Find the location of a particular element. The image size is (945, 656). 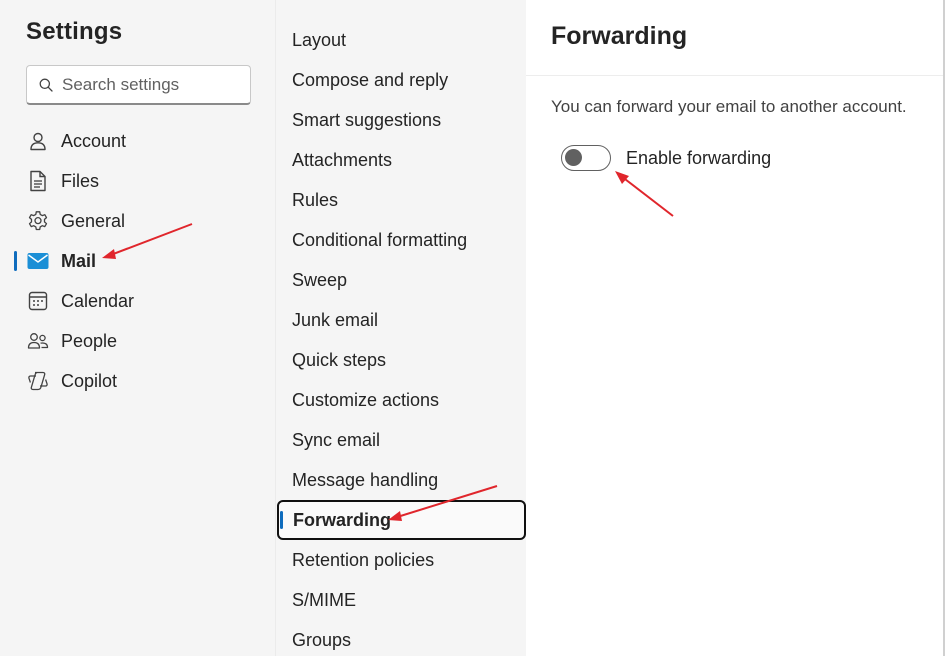

pane-header: Forwarding is located at coordinates (734, 38).